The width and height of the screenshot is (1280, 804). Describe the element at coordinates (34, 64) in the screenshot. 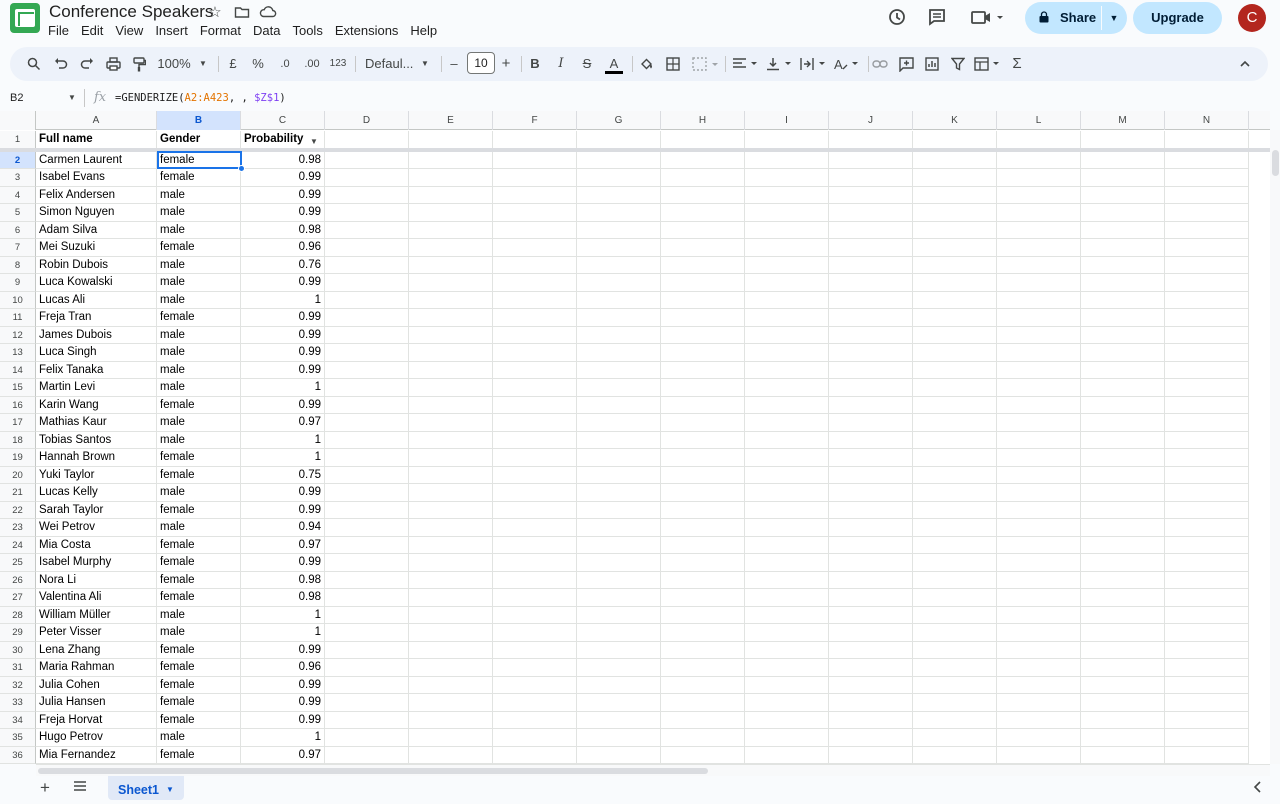

I see `search-menus-icon` at that location.